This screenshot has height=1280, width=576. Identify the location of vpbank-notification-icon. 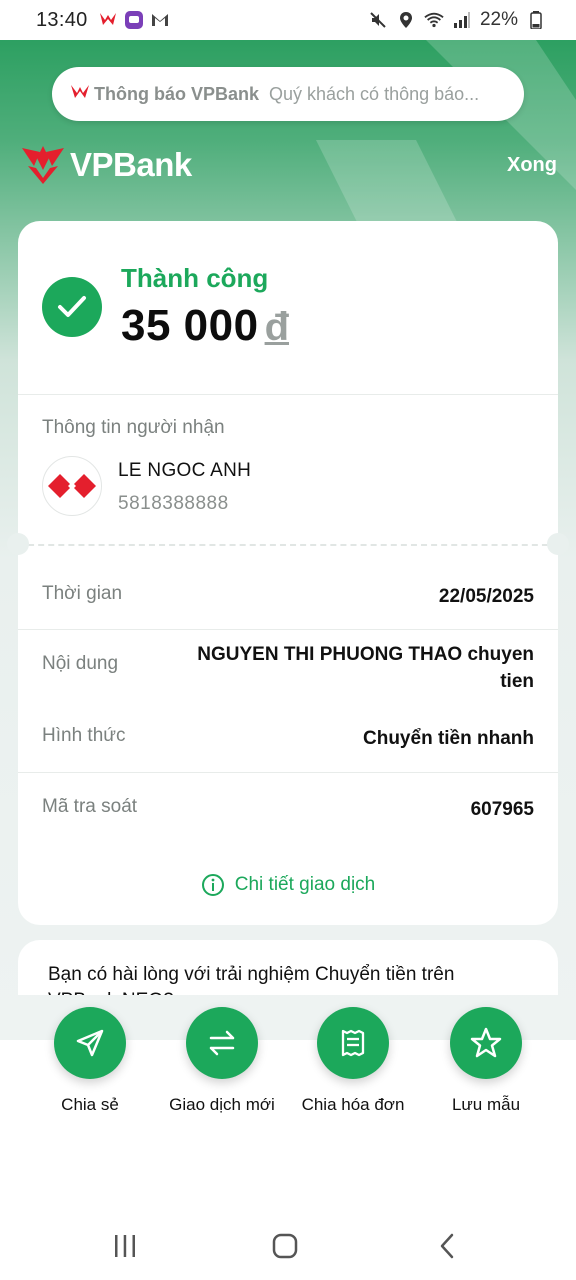
(108, 20).